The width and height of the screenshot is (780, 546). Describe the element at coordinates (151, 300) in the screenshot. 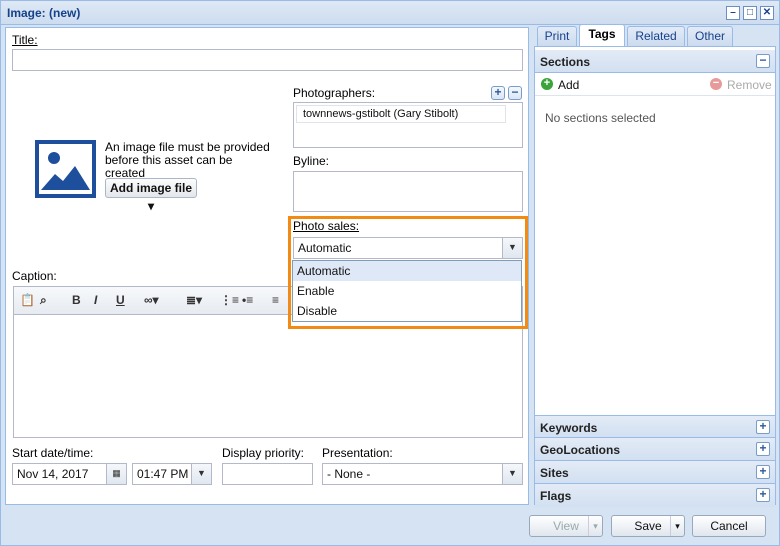

I see `link-icon: ∞▾` at that location.